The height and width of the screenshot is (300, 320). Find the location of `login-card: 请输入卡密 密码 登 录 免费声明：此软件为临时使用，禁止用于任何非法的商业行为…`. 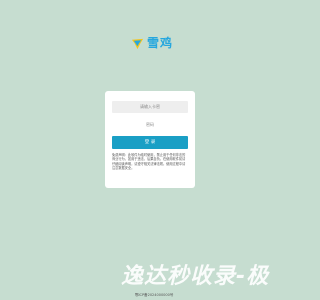

login-card: 请输入卡密 密码 登 录 免费声明：此软件为临时使用，禁止用于任何非法的商业行为… is located at coordinates (150, 139).